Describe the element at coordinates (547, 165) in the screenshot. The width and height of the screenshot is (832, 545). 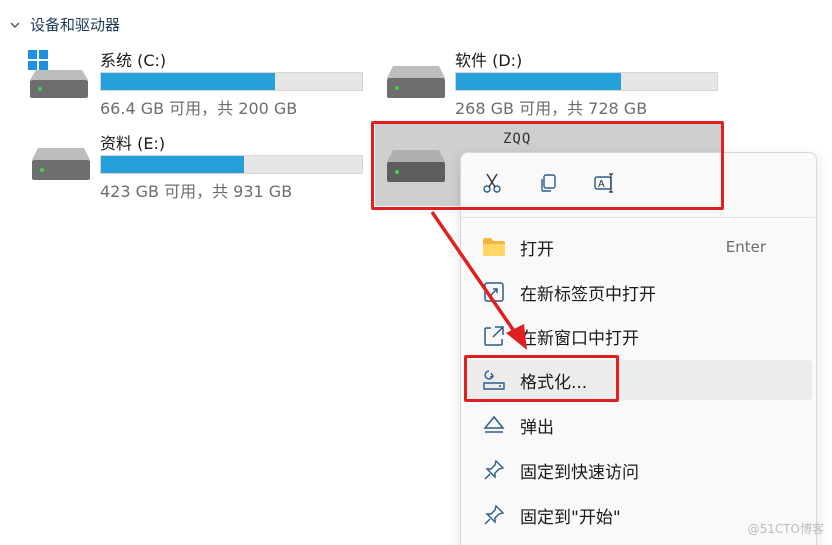
I see `annotation-box-quick-actions` at that location.